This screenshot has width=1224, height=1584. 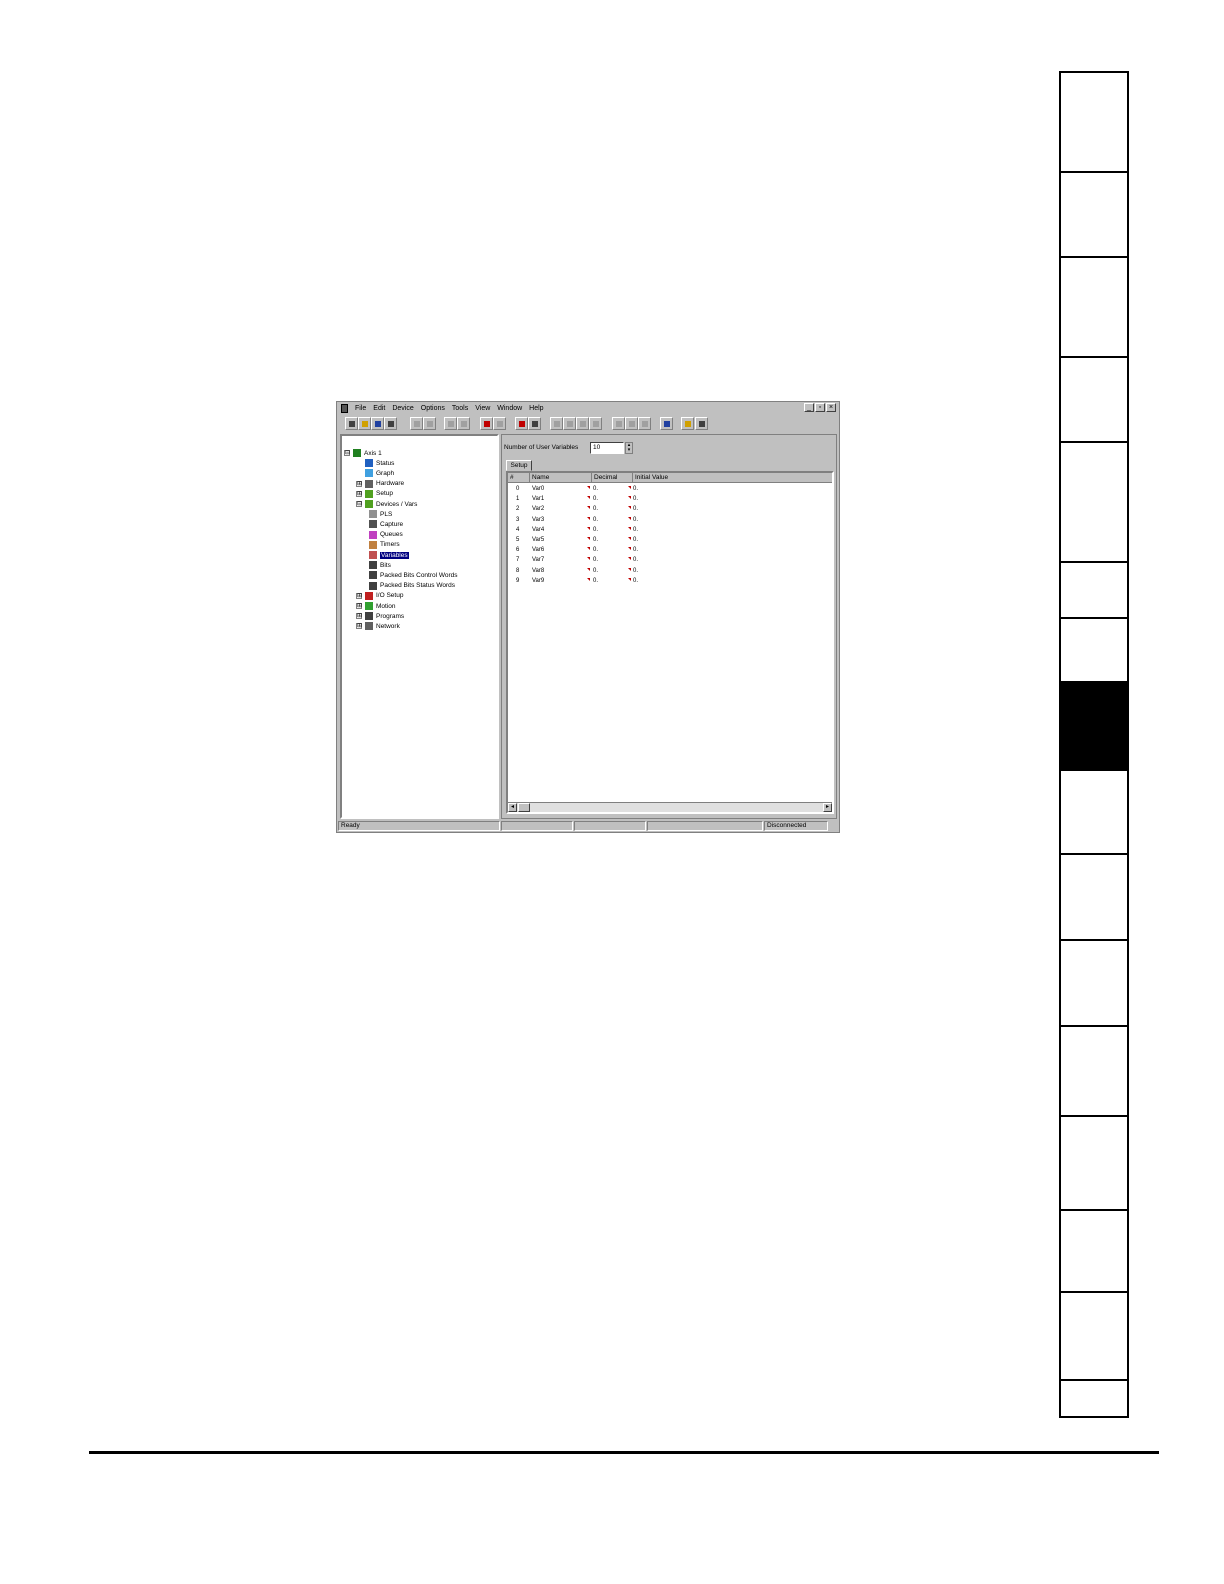 What do you see at coordinates (509, 408) in the screenshot?
I see `menu-window: Window` at bounding box center [509, 408].